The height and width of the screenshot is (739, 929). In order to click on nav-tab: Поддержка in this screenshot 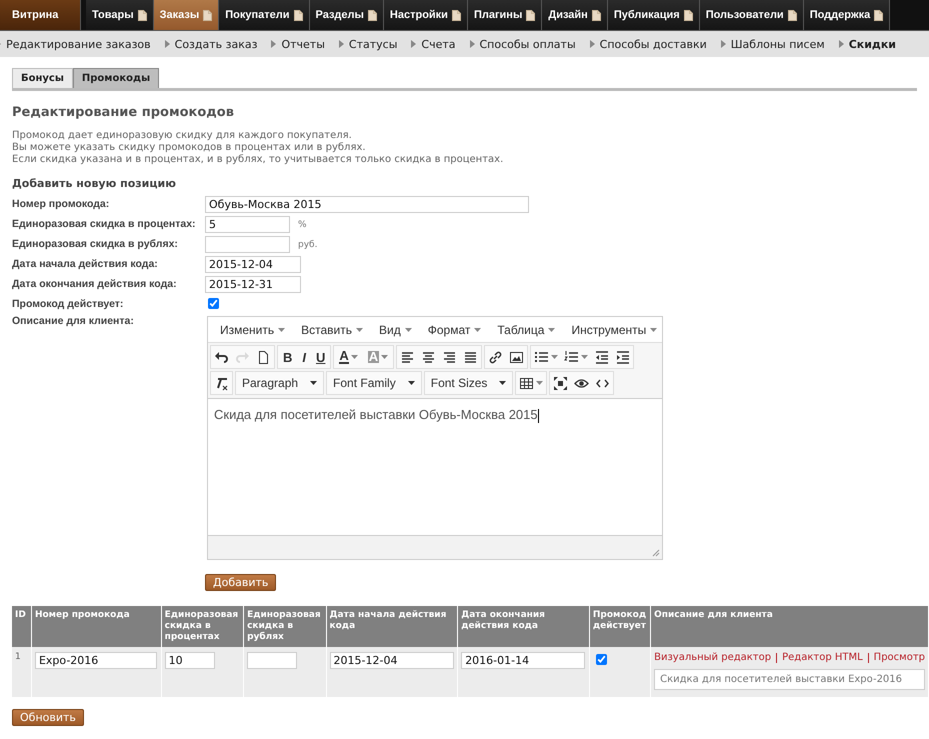, I will do `click(847, 15)`.